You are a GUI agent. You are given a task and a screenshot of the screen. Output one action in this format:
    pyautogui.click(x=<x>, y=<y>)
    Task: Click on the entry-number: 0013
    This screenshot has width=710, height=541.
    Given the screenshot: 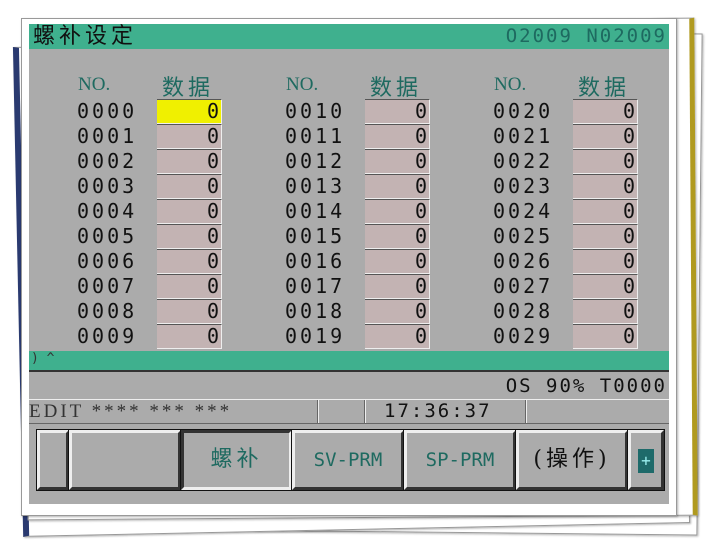 What is the action you would take?
    pyautogui.click(x=315, y=186)
    